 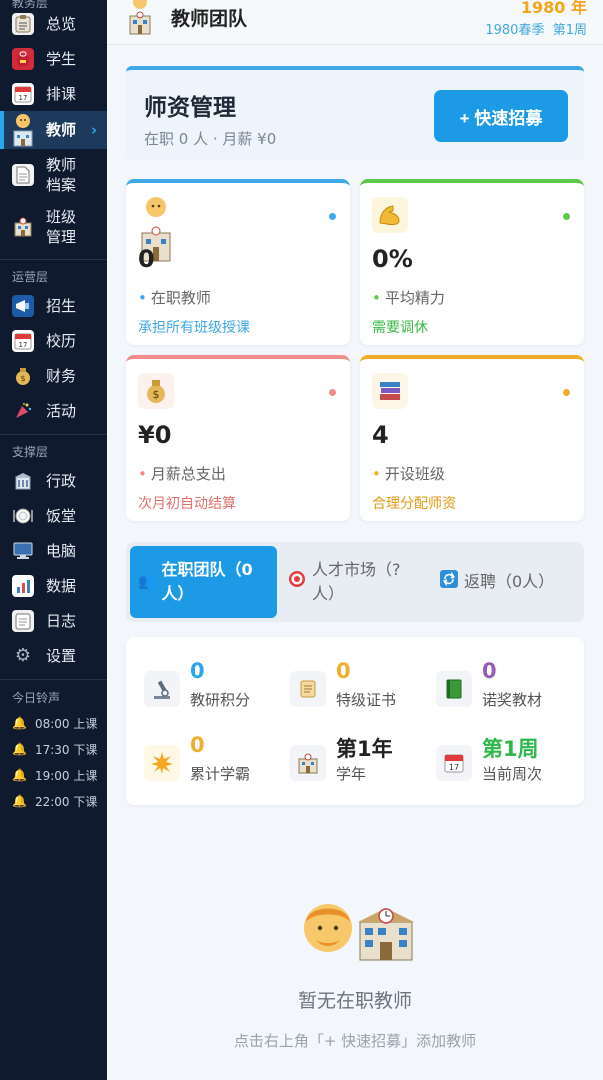 I want to click on stat-value: 0%, so click(x=392, y=259).